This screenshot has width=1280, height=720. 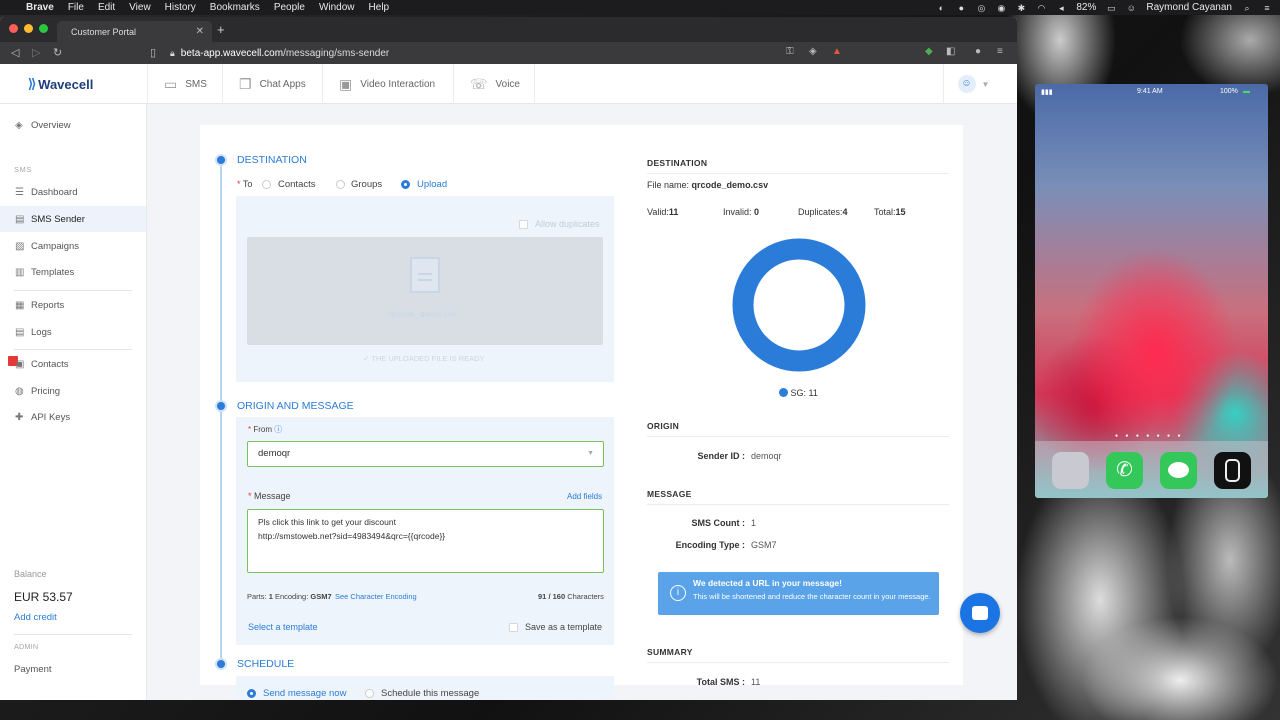 I want to click on valid-count: Valid:11, so click(x=663, y=212).